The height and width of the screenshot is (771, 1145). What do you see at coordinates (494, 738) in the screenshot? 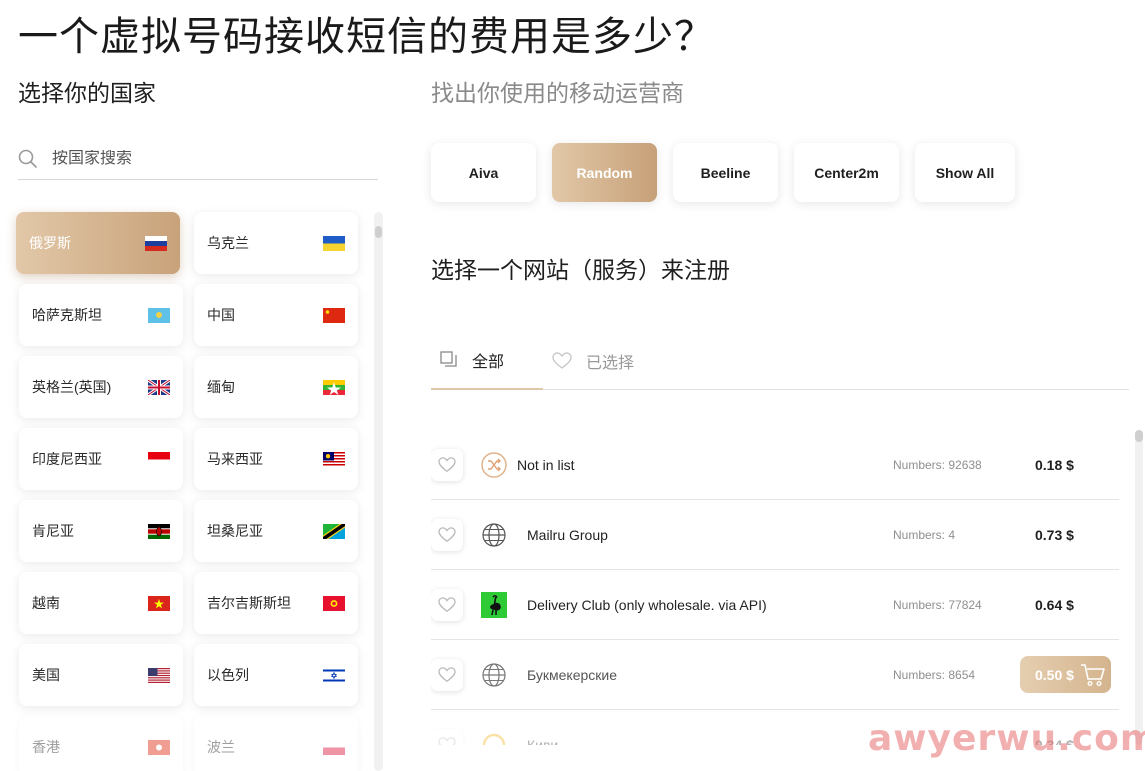
I see `qiwi-icon` at bounding box center [494, 738].